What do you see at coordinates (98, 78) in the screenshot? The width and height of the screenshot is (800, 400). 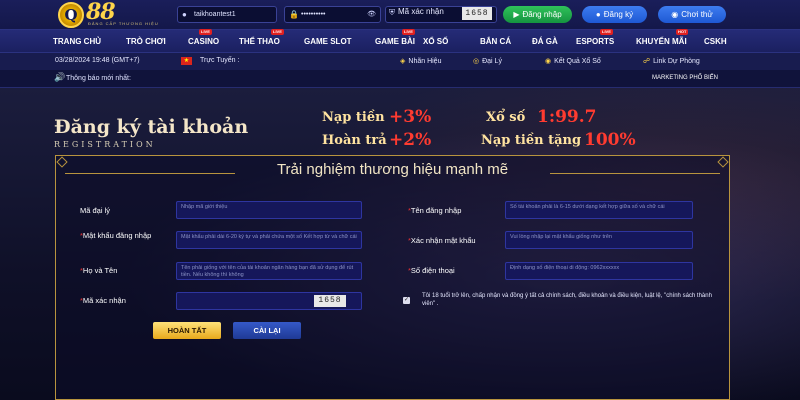 I see `notice-title: Thông báo mới nhất:` at bounding box center [98, 78].